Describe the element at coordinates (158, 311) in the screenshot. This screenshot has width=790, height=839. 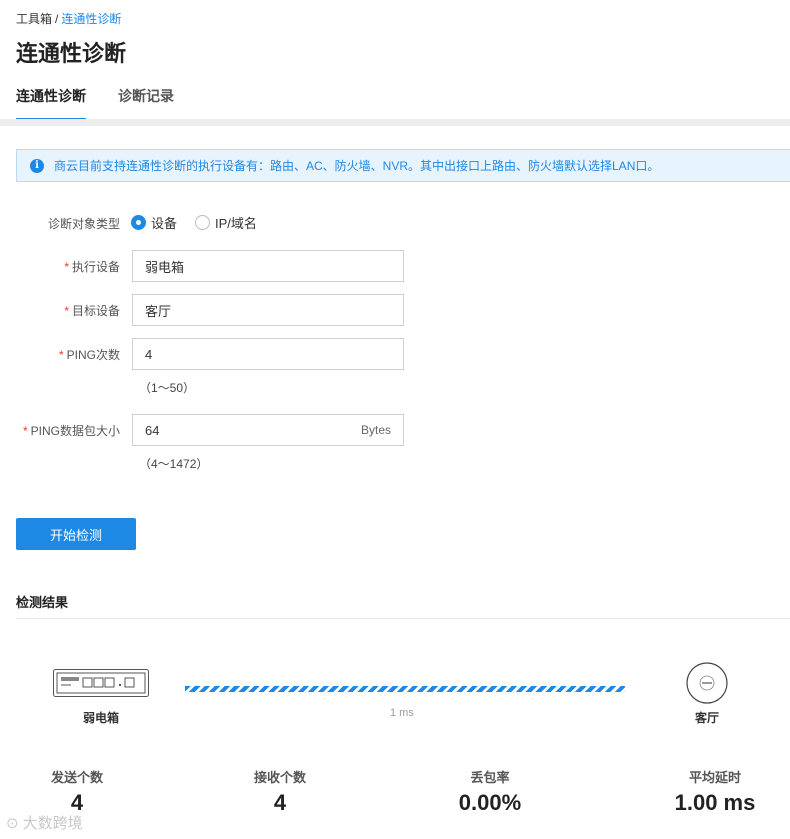
I see `target-device-value: 客厅` at that location.